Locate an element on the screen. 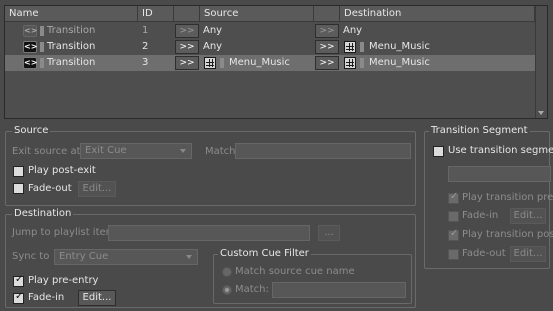 This screenshot has height=311, width=553. fade-in-checkbox is located at coordinates (18, 297).